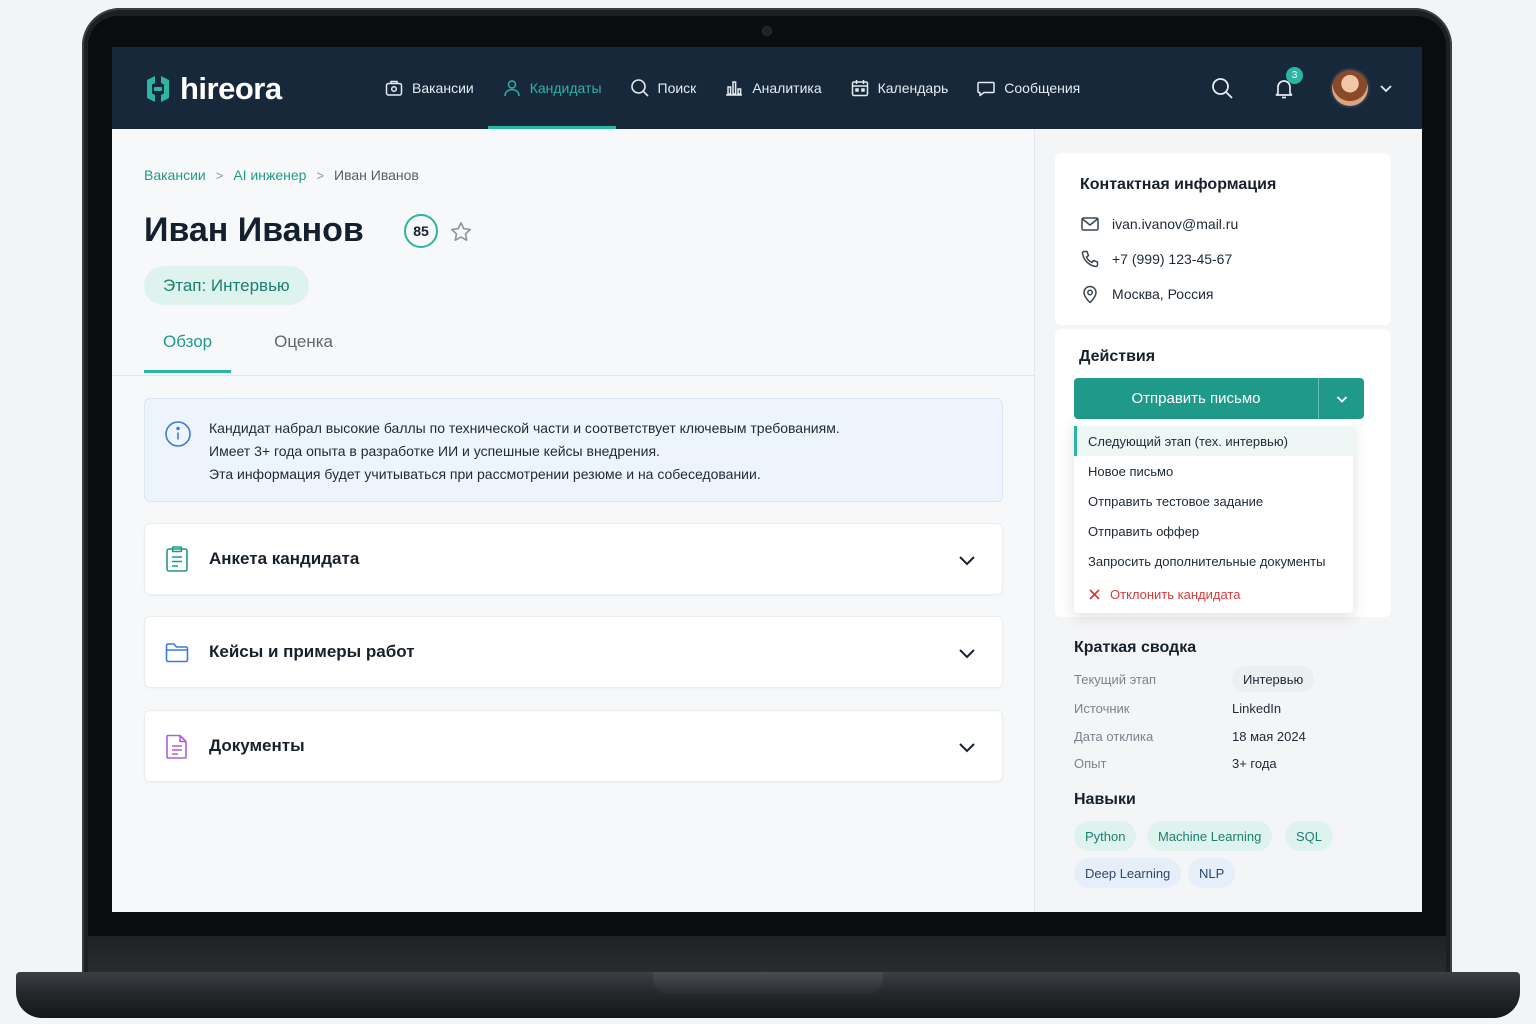 The width and height of the screenshot is (1536, 1024). I want to click on nav-label: Календарь, so click(913, 88).